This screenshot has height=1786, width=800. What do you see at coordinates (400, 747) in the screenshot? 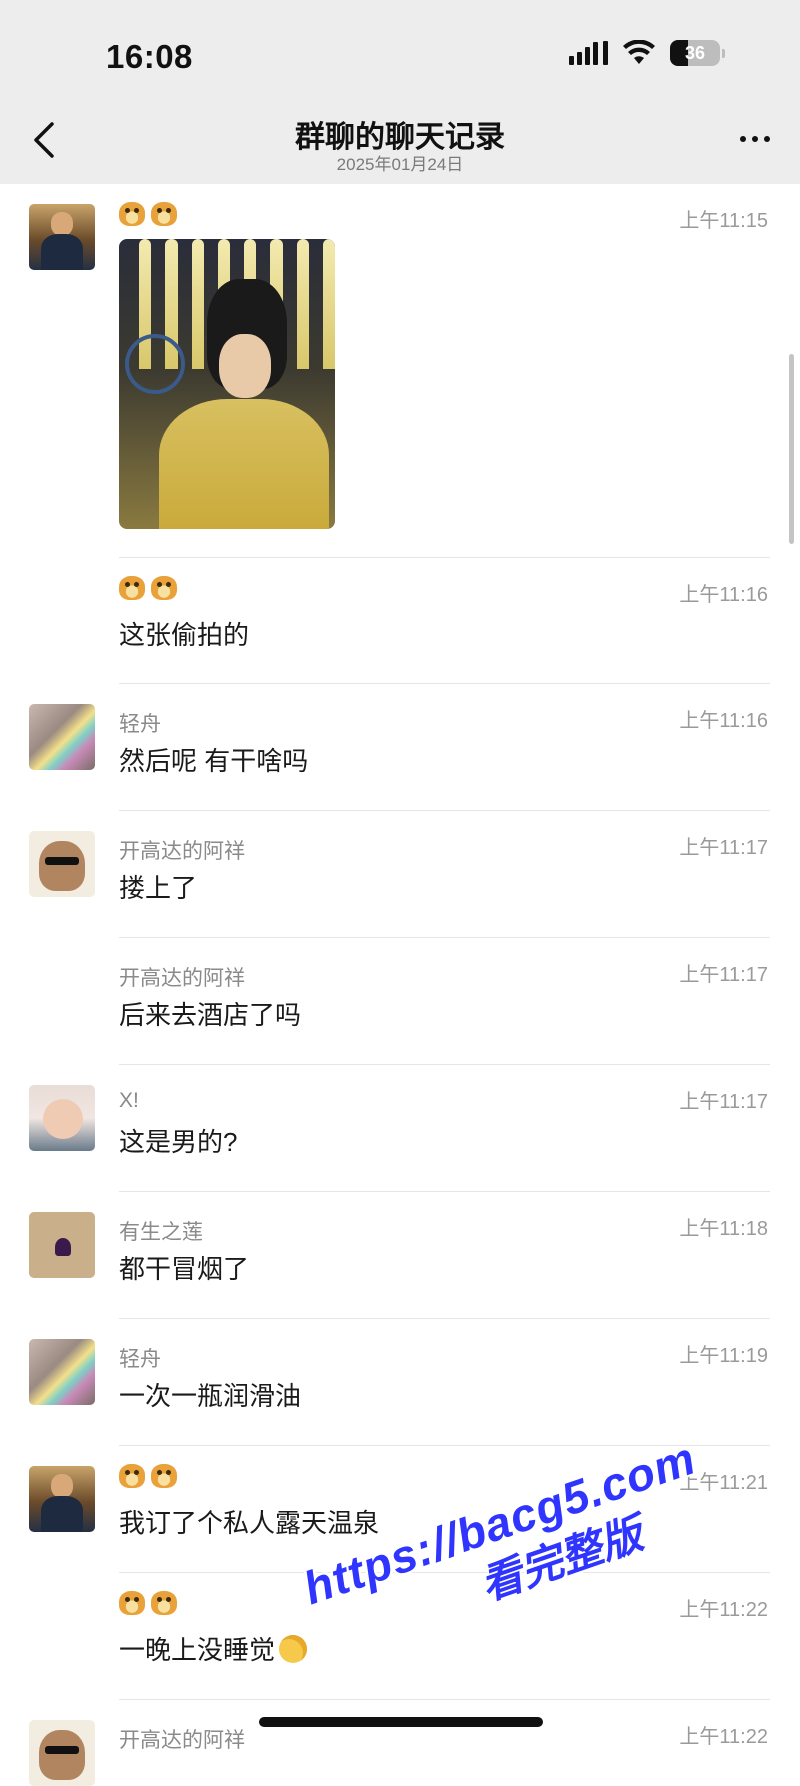
I see `list-item: 轻舟 上午11:16 然后呢 有干啥吗` at bounding box center [400, 747].